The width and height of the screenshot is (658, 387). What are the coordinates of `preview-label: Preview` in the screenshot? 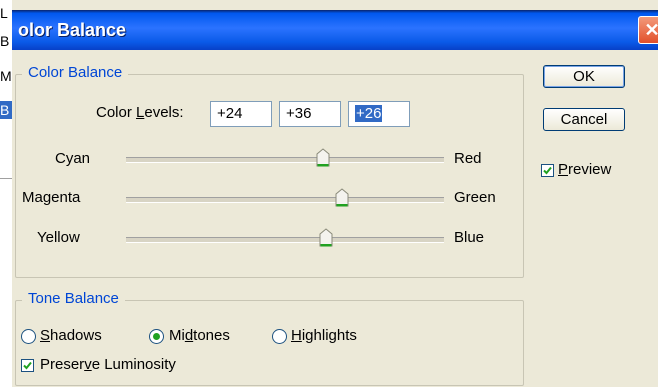 It's located at (584, 169).